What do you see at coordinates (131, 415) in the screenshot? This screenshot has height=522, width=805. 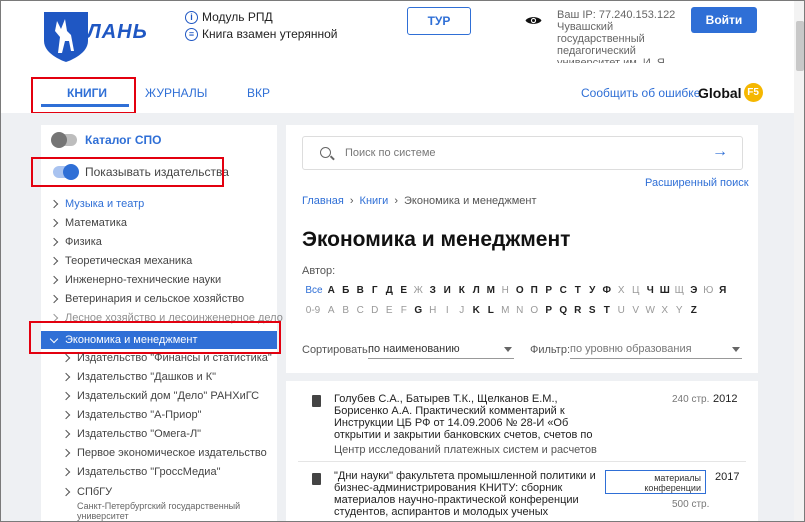 I see `sidebar-subitem: Издательство "А-Приор"` at bounding box center [131, 415].